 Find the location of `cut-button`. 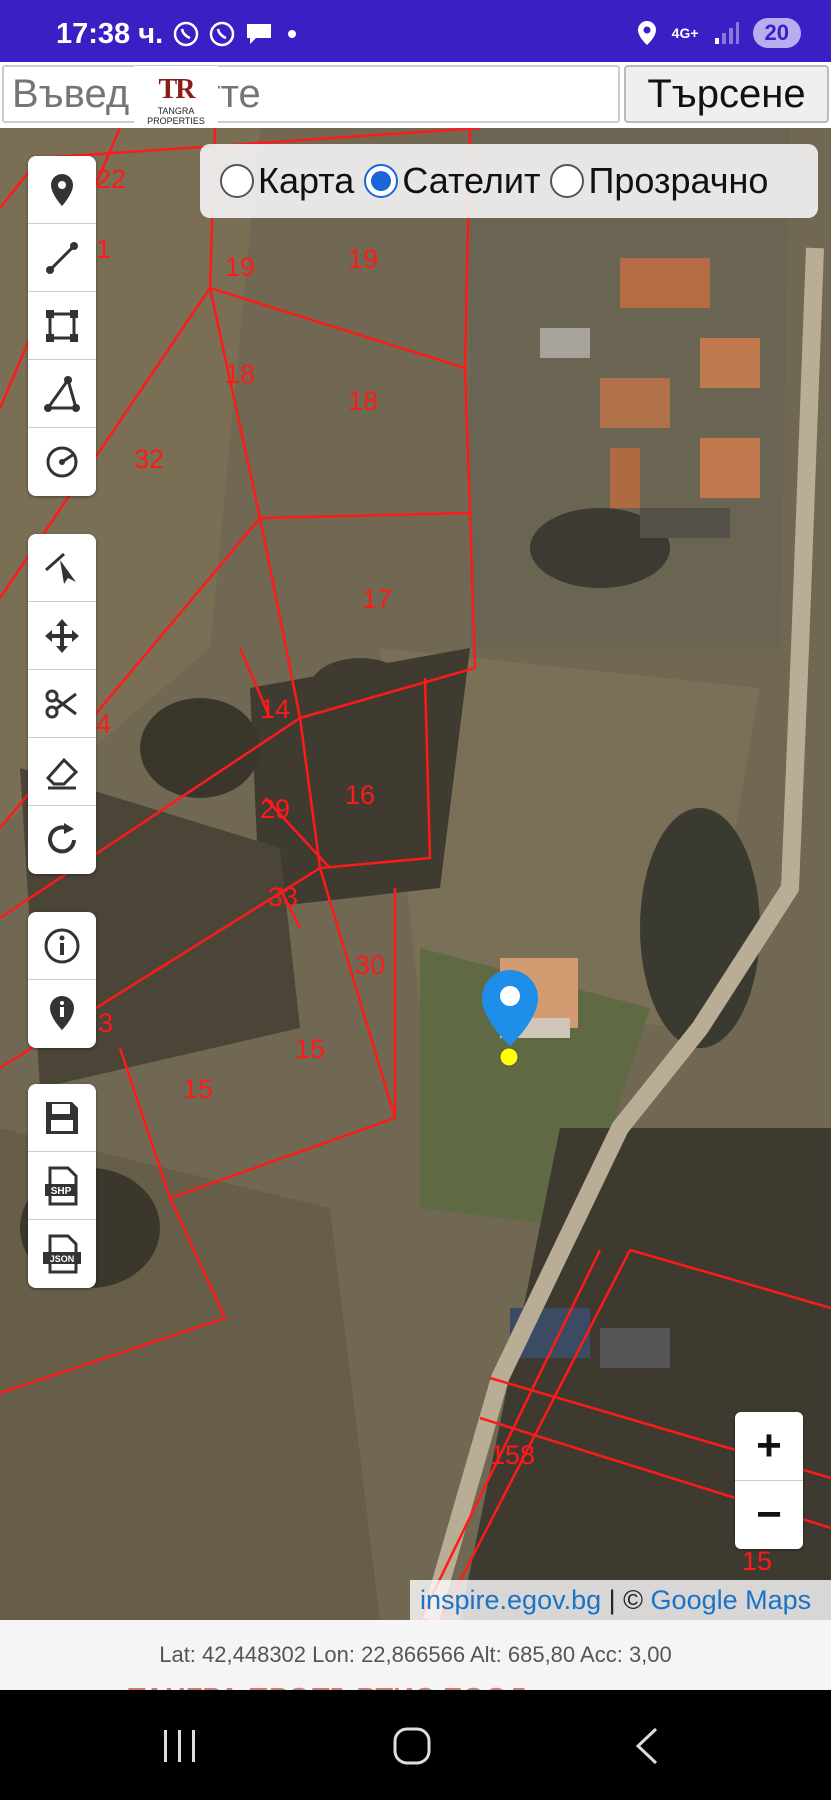

cut-button is located at coordinates (62, 704).